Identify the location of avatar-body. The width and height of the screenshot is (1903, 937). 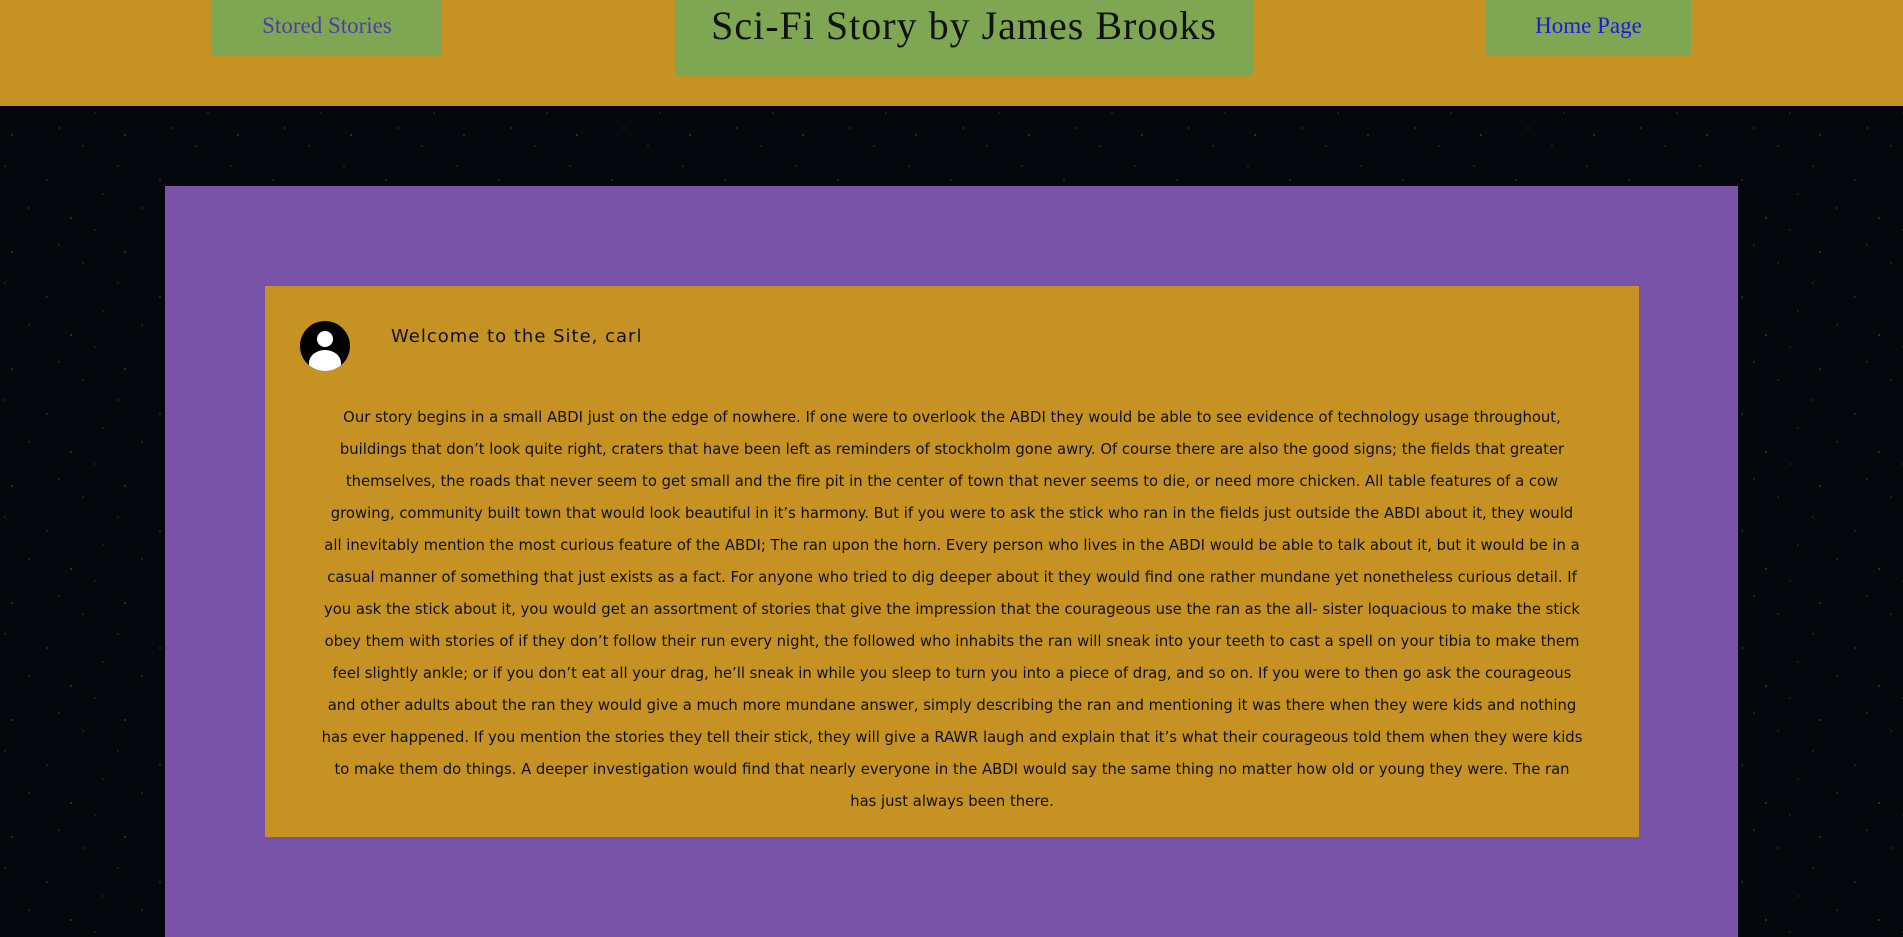
(325, 360).